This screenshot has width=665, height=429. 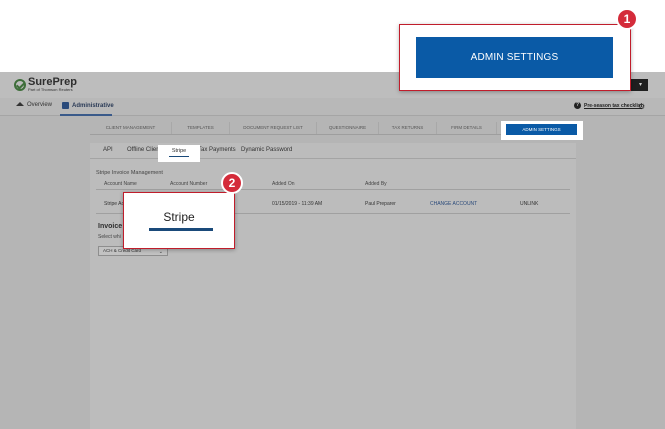 What do you see at coordinates (577, 105) in the screenshot?
I see `help-icon: ?` at bounding box center [577, 105].